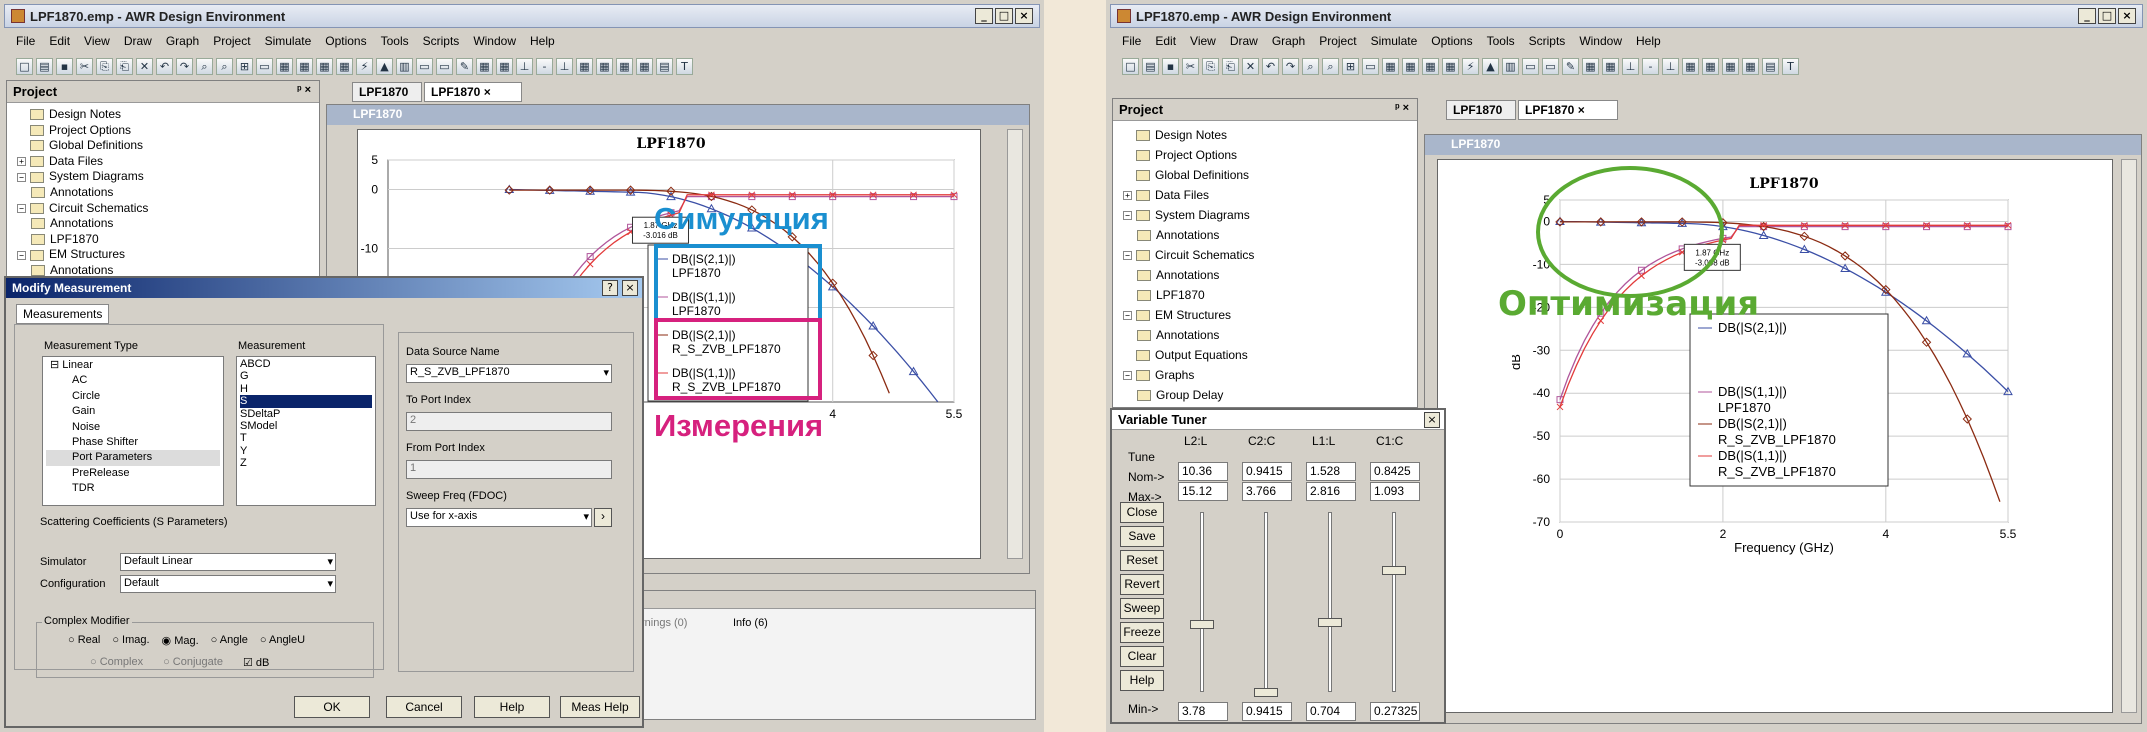 Image resolution: width=2147 pixels, height=732 pixels. Describe the element at coordinates (1188, 395) in the screenshot. I see `tree-item: Group Delay` at that location.